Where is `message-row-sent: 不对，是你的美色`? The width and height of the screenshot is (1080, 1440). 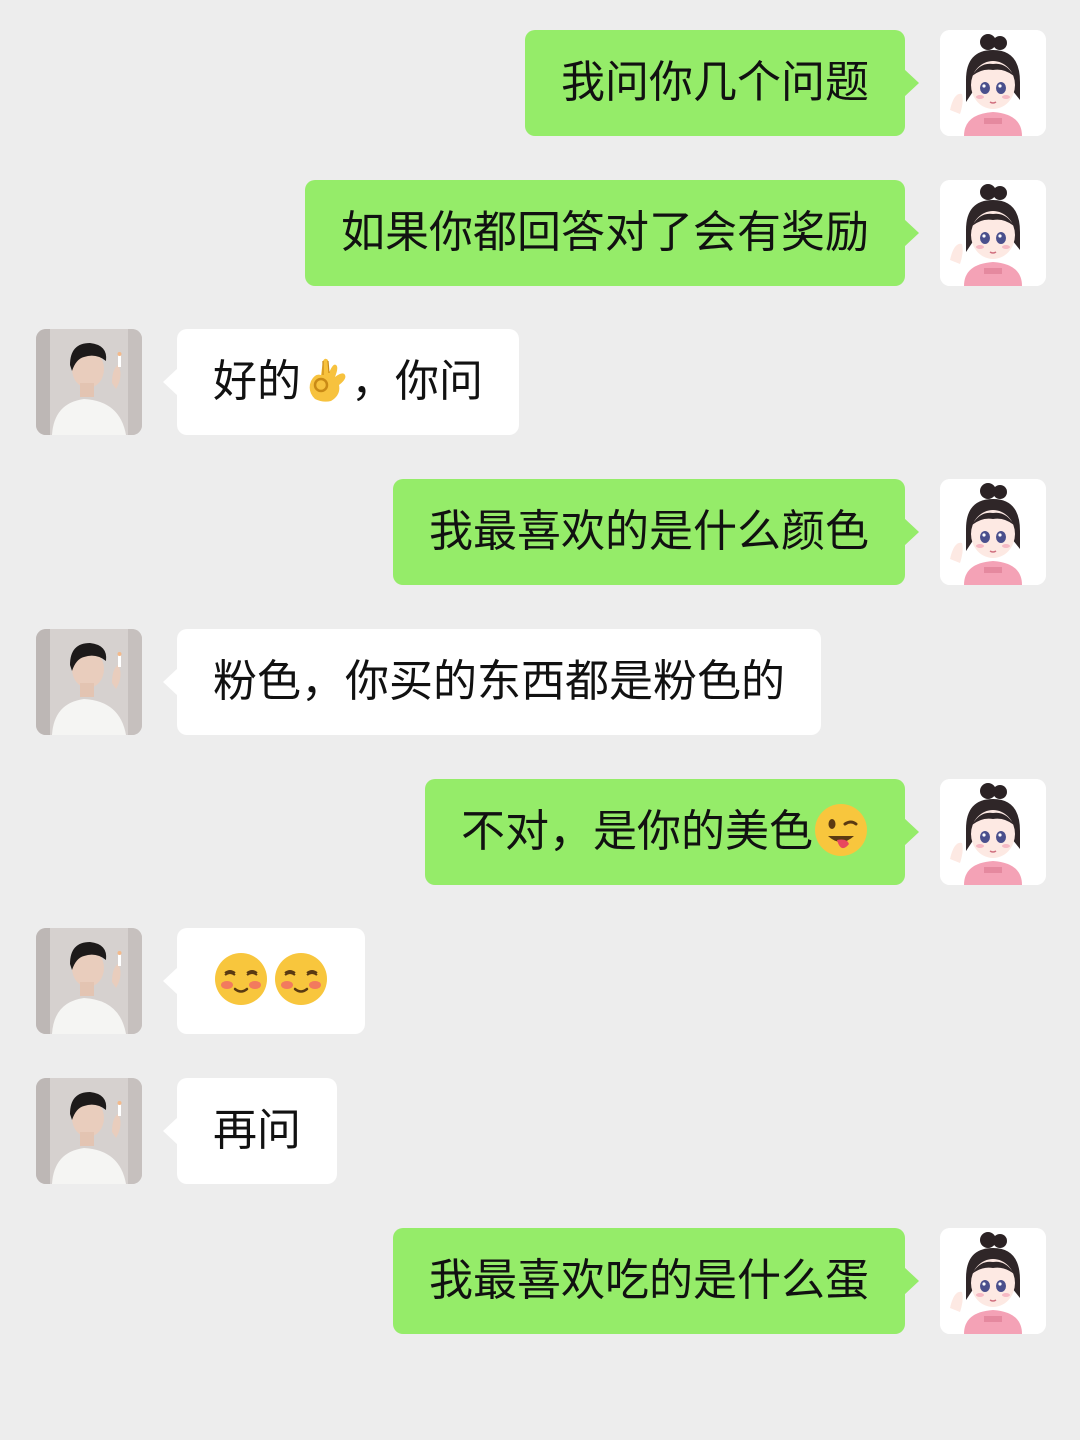
message-row-sent: 不对，是你的美色 is located at coordinates (540, 832).